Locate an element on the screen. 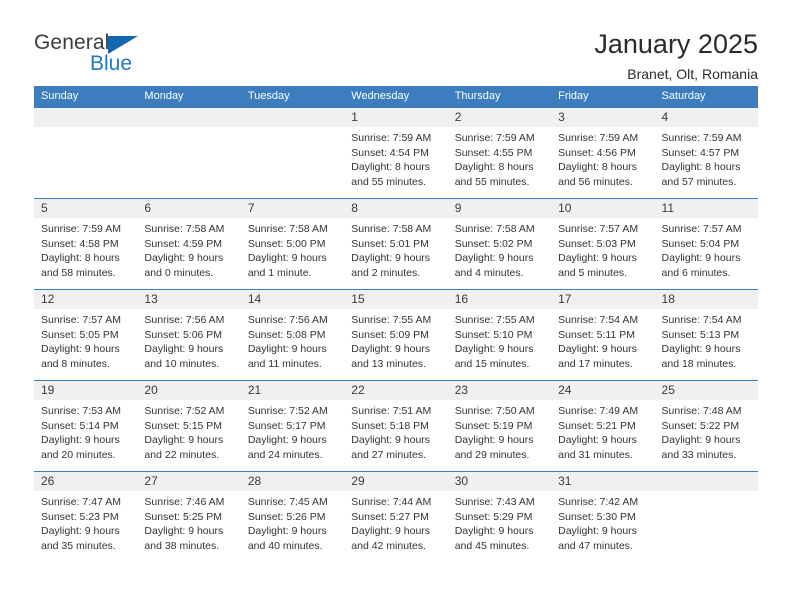 This screenshot has height=612, width=792. day-number: 19 is located at coordinates (85, 390).